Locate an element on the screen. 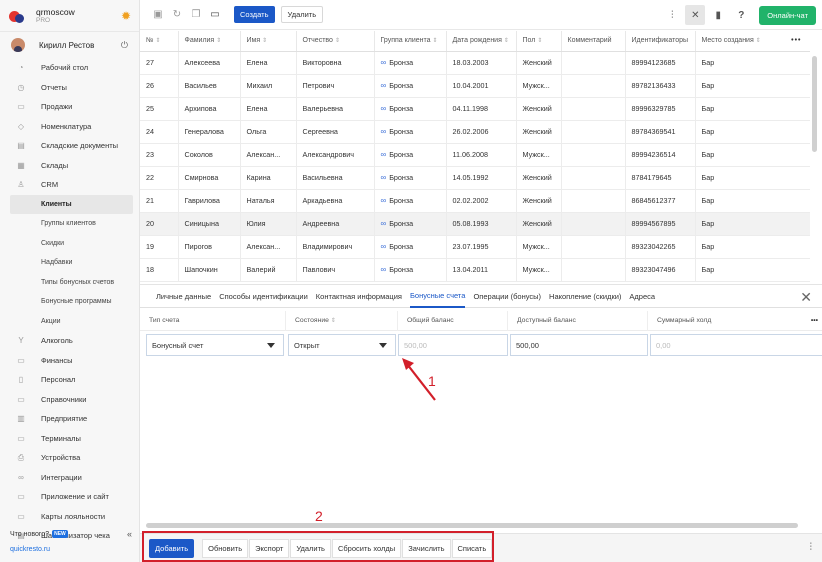 This screenshot has width=822, height=562. whats-new: Что нового? NEW « is located at coordinates (71, 534).